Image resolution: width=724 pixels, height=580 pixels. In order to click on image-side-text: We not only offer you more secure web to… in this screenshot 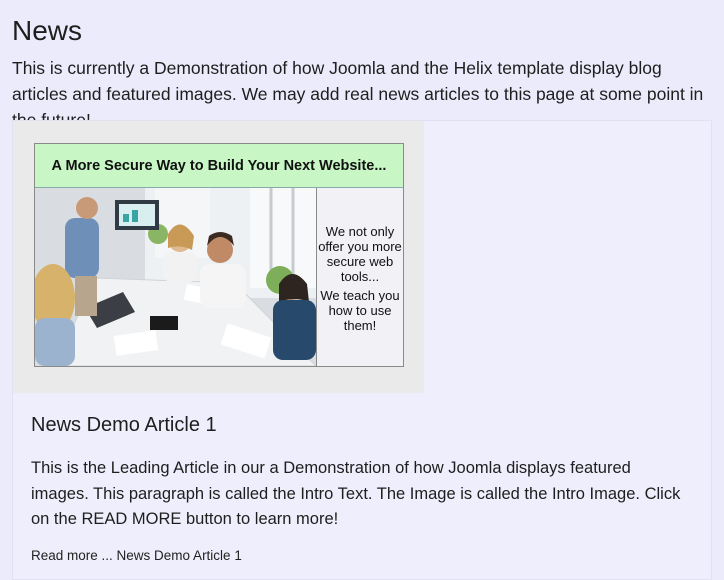, I will do `click(359, 277)`.